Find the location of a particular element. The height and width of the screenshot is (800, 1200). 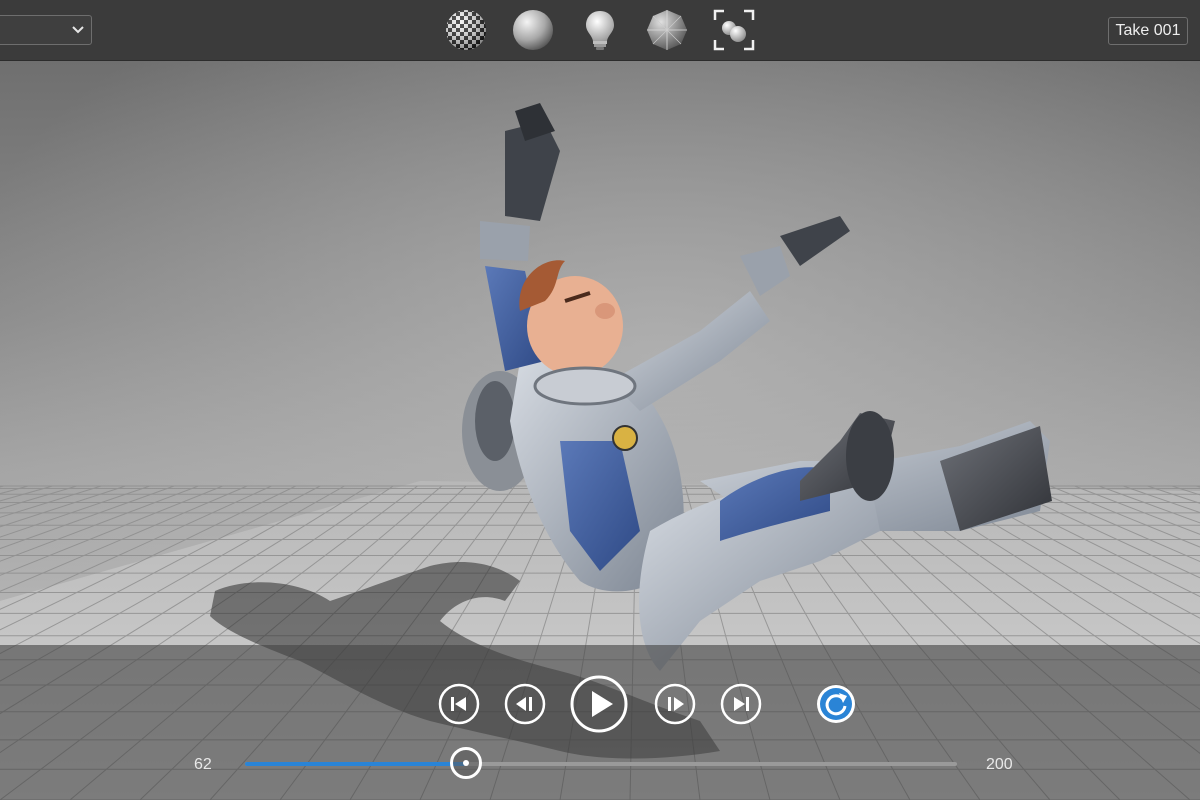

take-selector: Take 001 is located at coordinates (1148, 31).